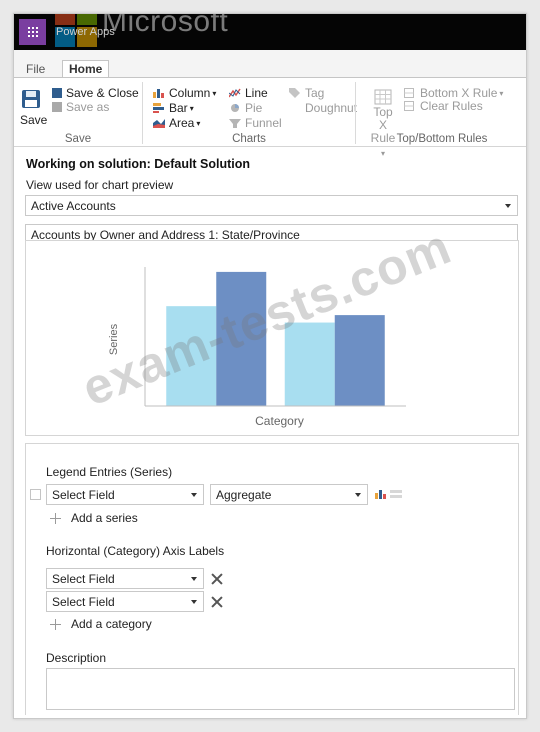 The image size is (540, 732). Describe the element at coordinates (158, 93) in the screenshot. I see `column-chart-icon` at that location.